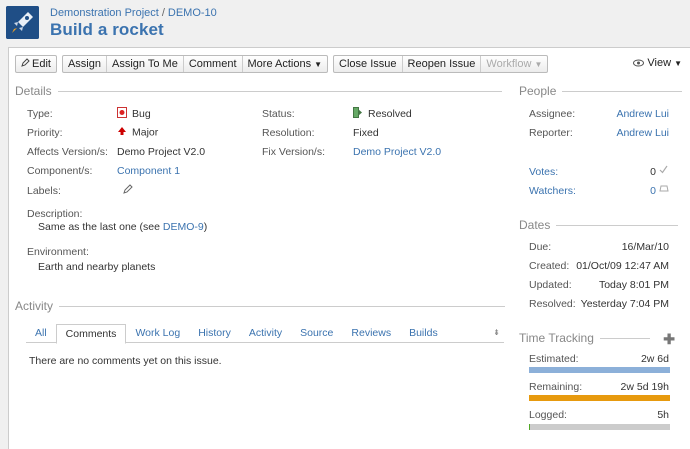 The width and height of the screenshot is (690, 449). Describe the element at coordinates (540, 247) in the screenshot. I see `due-label: Due:` at that location.